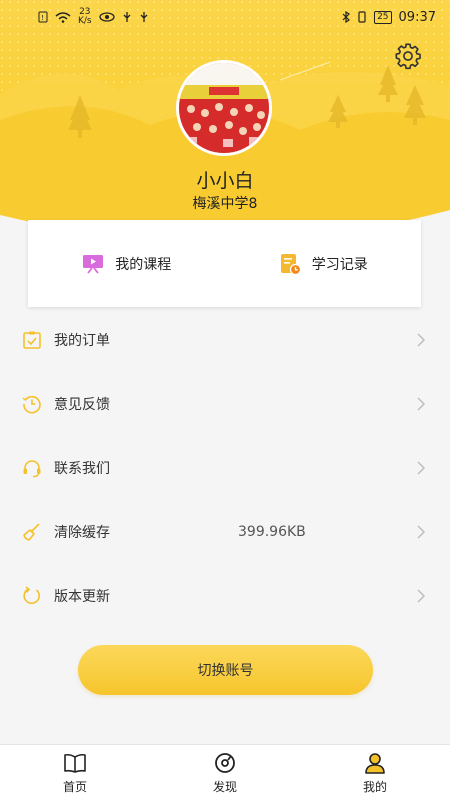  What do you see at coordinates (31, 595) in the screenshot?
I see `refresh-icon` at bounding box center [31, 595].